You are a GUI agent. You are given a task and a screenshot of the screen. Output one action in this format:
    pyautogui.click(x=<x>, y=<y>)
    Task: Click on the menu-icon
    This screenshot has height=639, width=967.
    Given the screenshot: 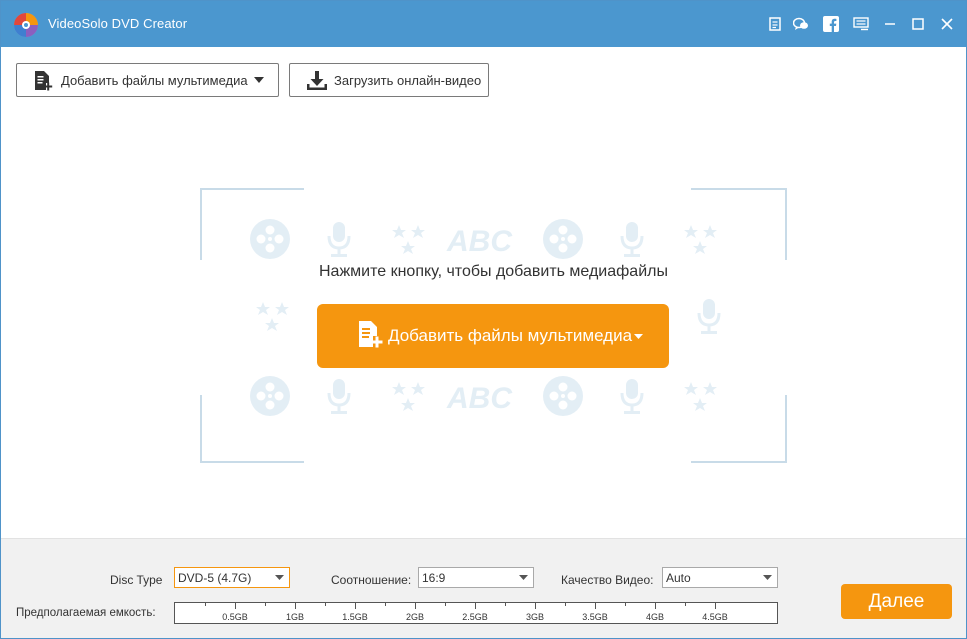 What is the action you would take?
    pyautogui.click(x=861, y=24)
    